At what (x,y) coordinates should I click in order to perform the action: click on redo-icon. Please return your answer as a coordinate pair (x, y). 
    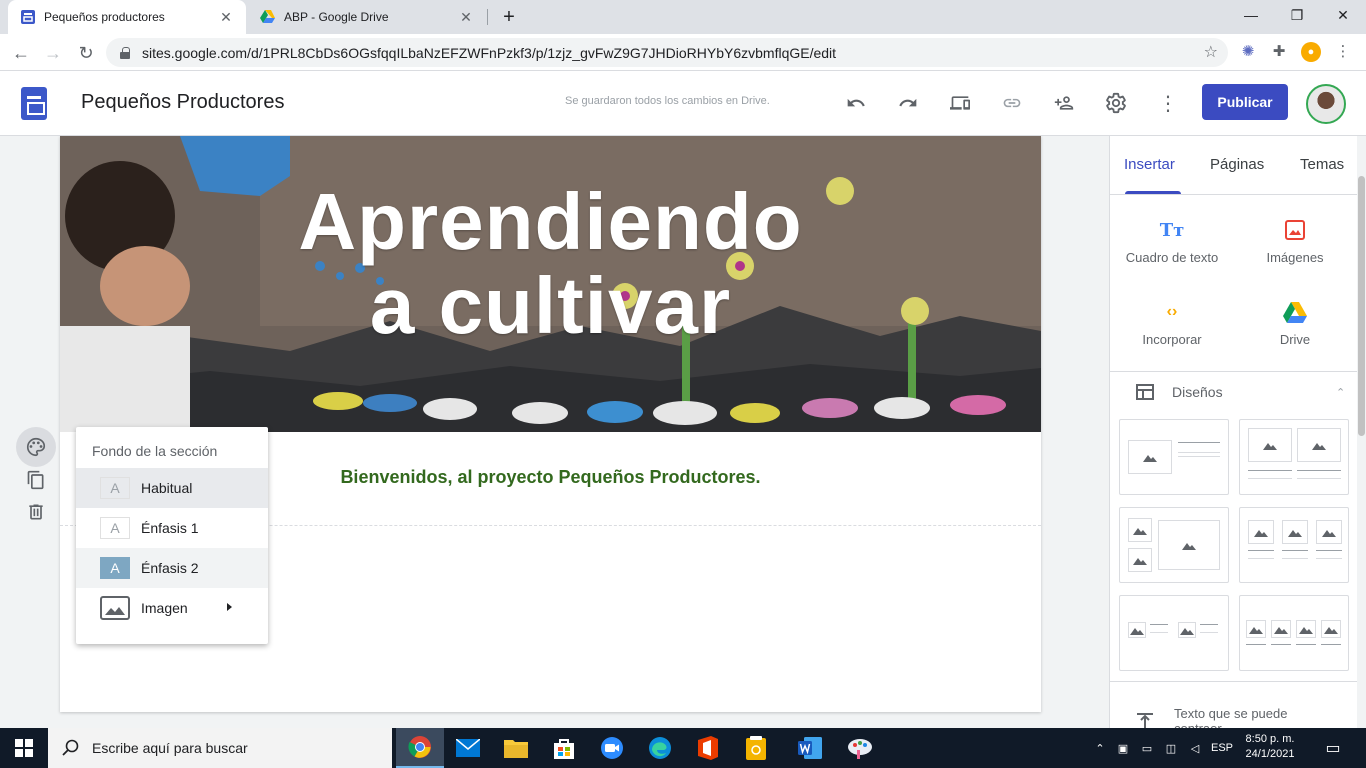
    Looking at the image, I should click on (908, 102).